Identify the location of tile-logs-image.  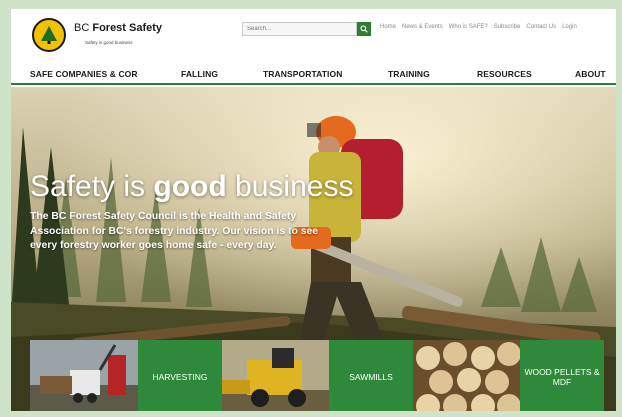
(466, 375).